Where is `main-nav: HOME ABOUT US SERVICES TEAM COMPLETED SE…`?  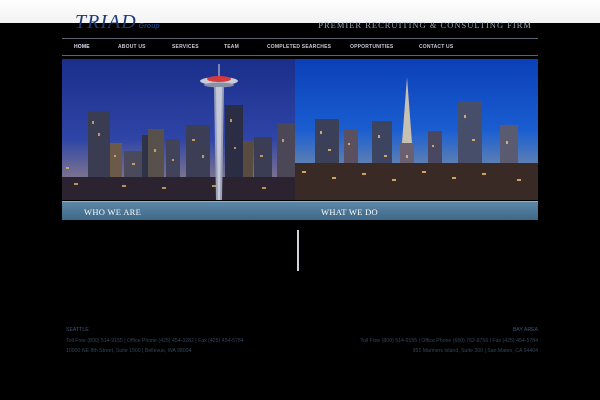
main-nav: HOME ABOUT US SERVICES TEAM COMPLETED SE… is located at coordinates (300, 48).